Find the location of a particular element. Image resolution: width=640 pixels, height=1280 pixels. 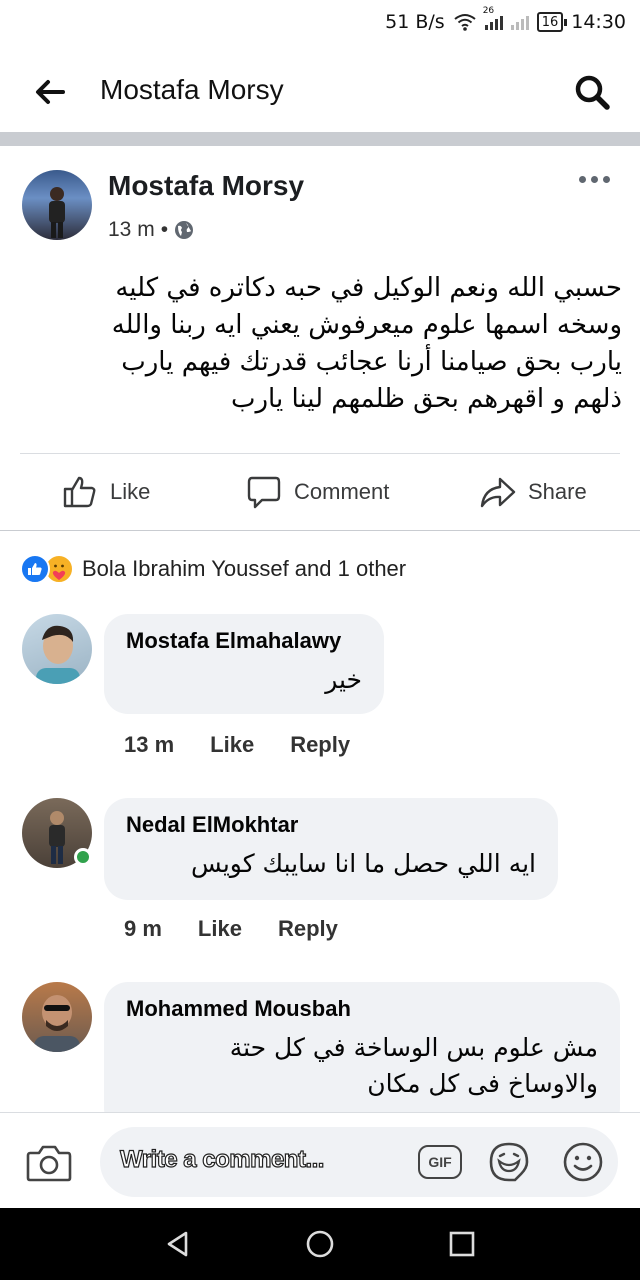

home-nav-icon is located at coordinates (320, 1244).